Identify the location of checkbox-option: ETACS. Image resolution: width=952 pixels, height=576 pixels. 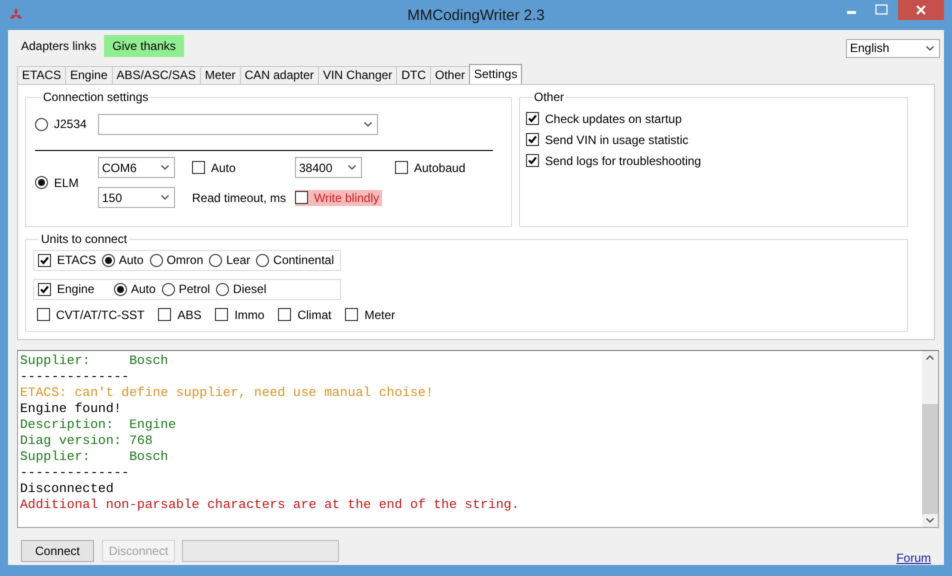
(70, 260).